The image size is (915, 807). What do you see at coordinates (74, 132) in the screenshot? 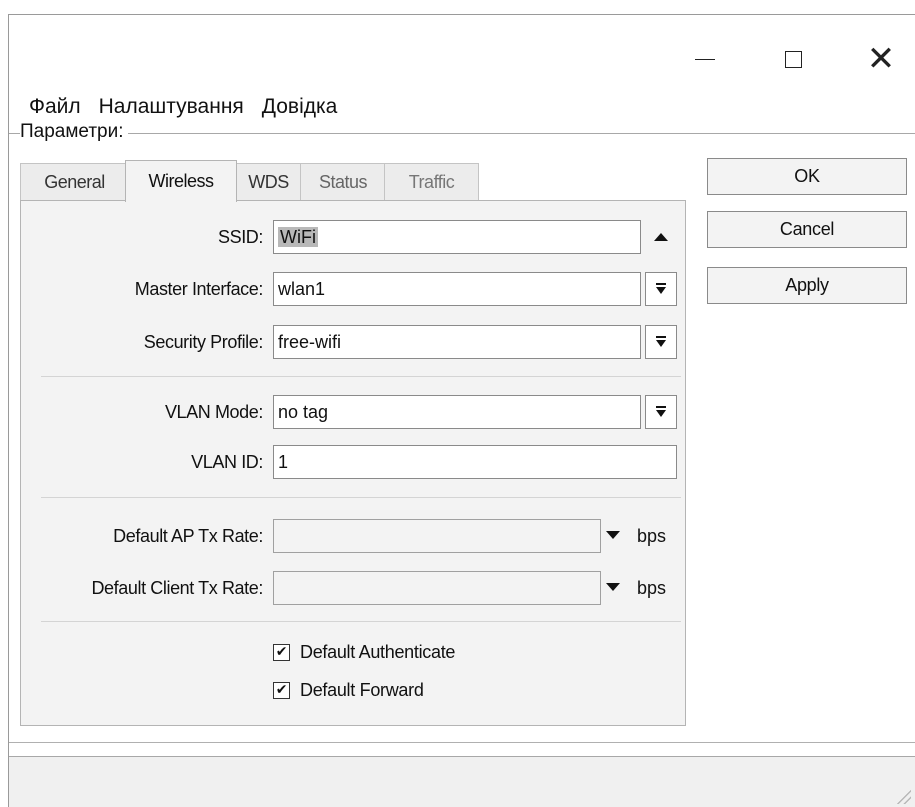
I see `params-label: Параметри:` at bounding box center [74, 132].